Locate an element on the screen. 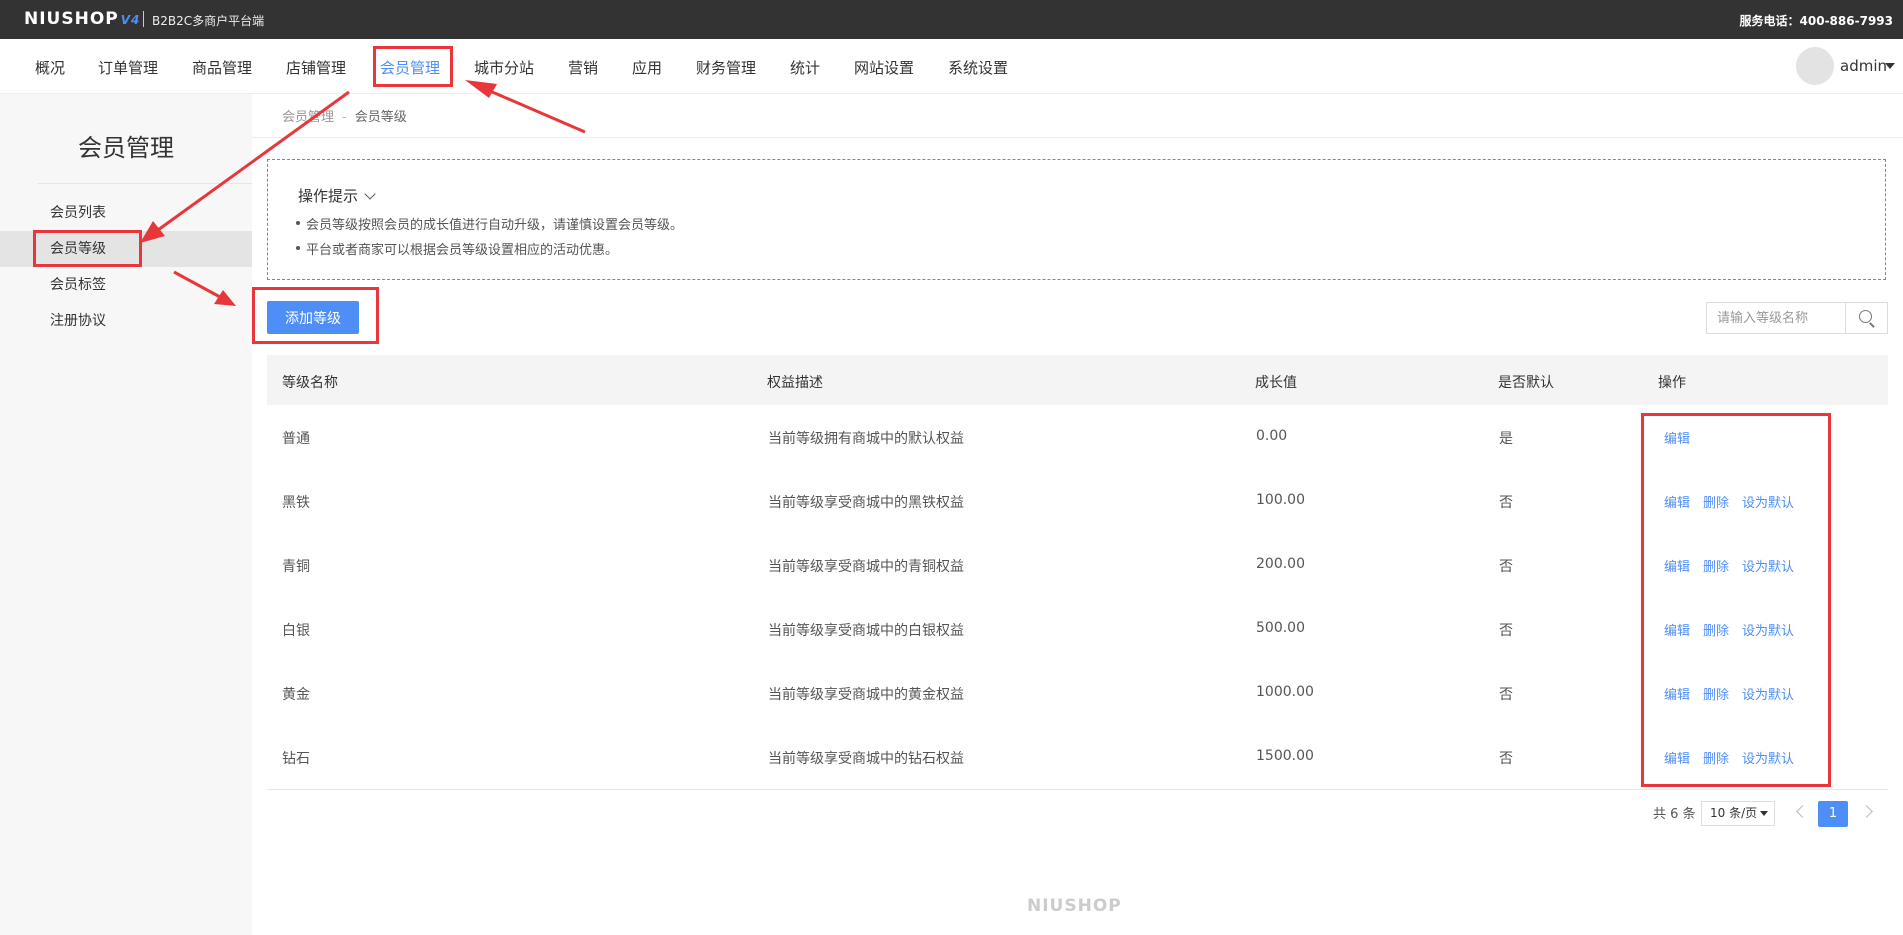 Image resolution: width=1903 pixels, height=935 pixels. annotation-arrow-nav is located at coordinates (537, 111).